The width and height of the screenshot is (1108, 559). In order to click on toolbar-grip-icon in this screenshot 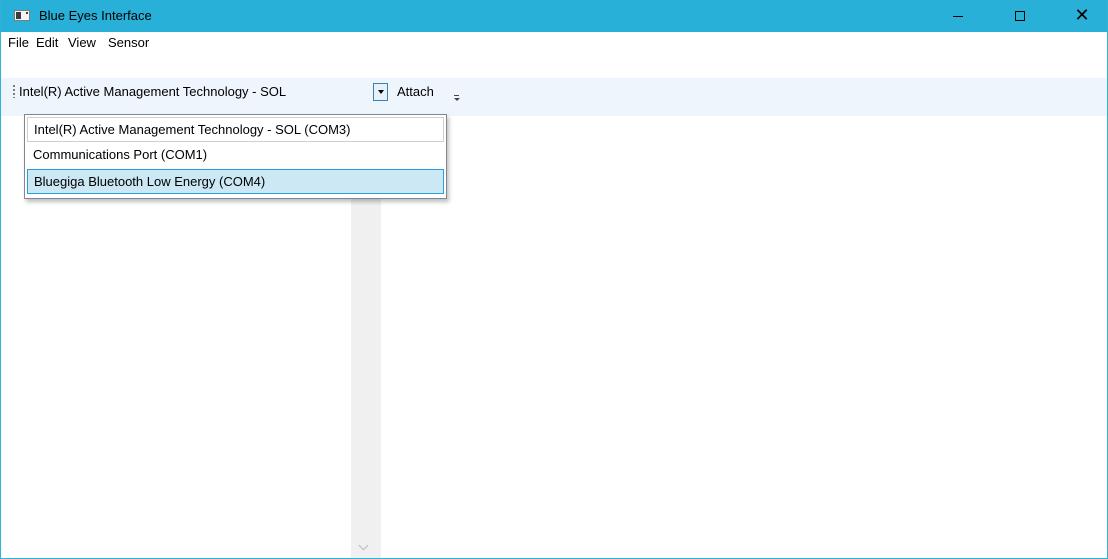, I will do `click(14, 91)`.